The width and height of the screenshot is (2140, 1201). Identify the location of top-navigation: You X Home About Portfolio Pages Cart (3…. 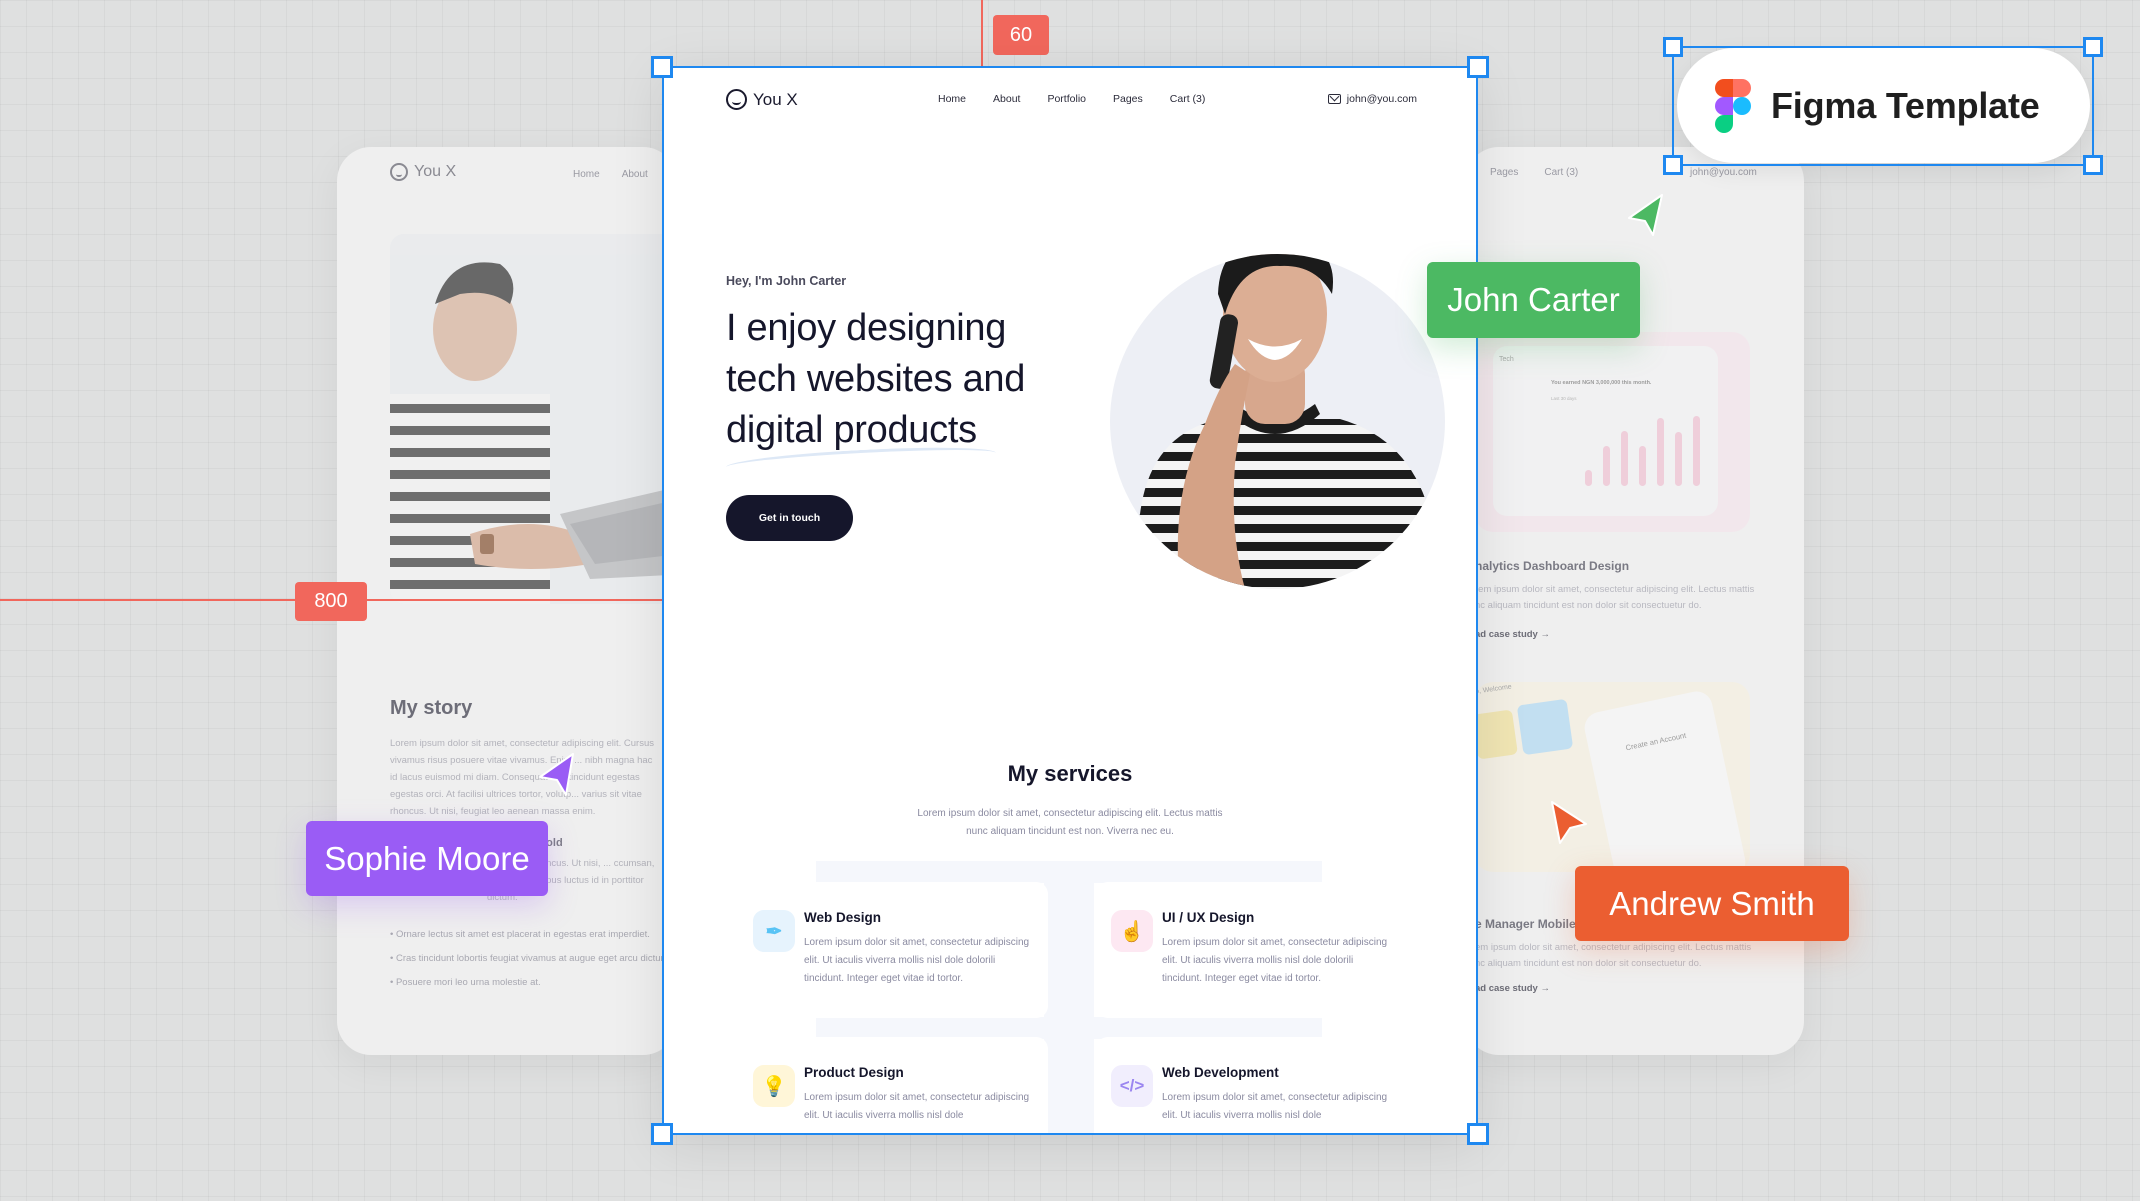
(1070, 99).